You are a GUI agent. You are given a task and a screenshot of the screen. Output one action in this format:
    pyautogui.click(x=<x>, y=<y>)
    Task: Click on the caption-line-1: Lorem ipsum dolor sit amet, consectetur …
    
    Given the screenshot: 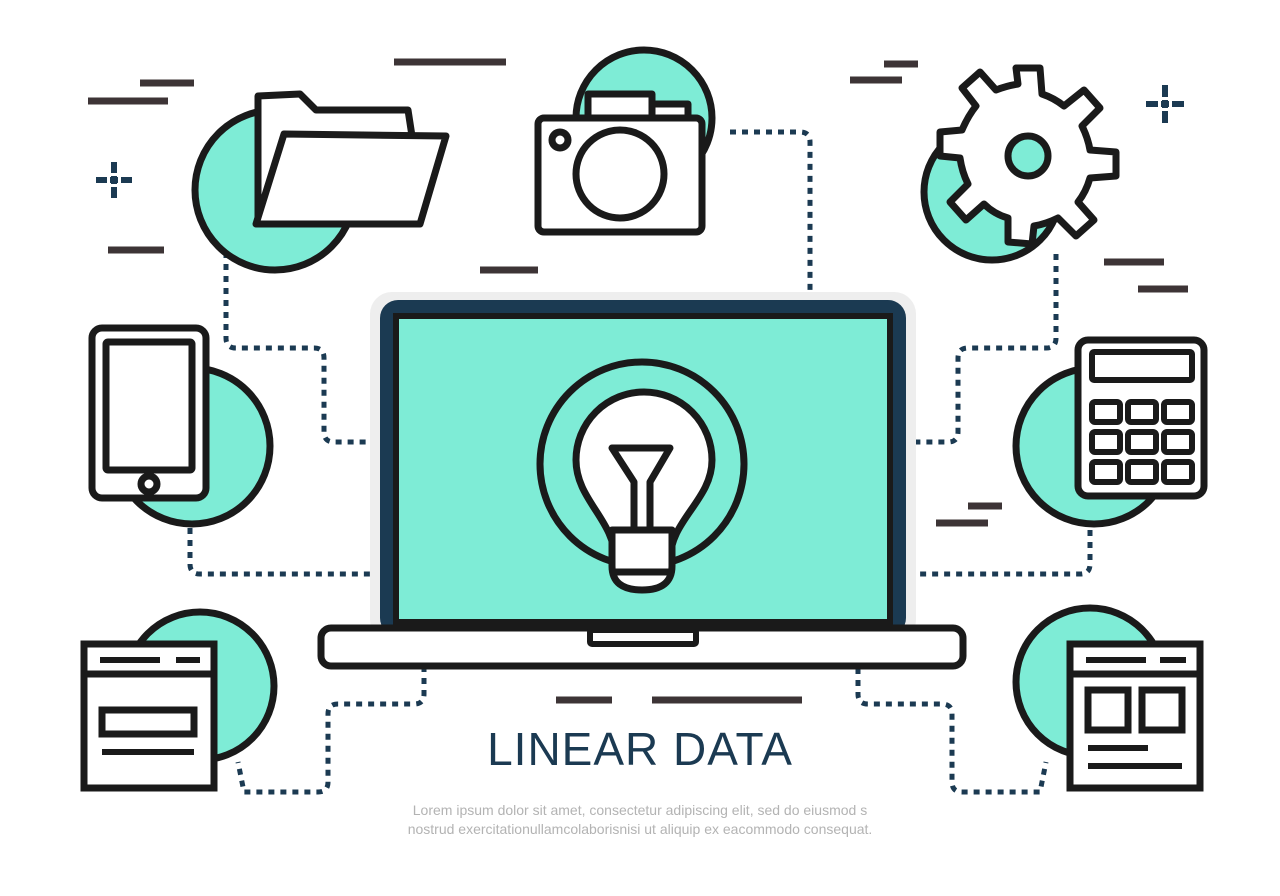 What is the action you would take?
    pyautogui.click(x=640, y=810)
    